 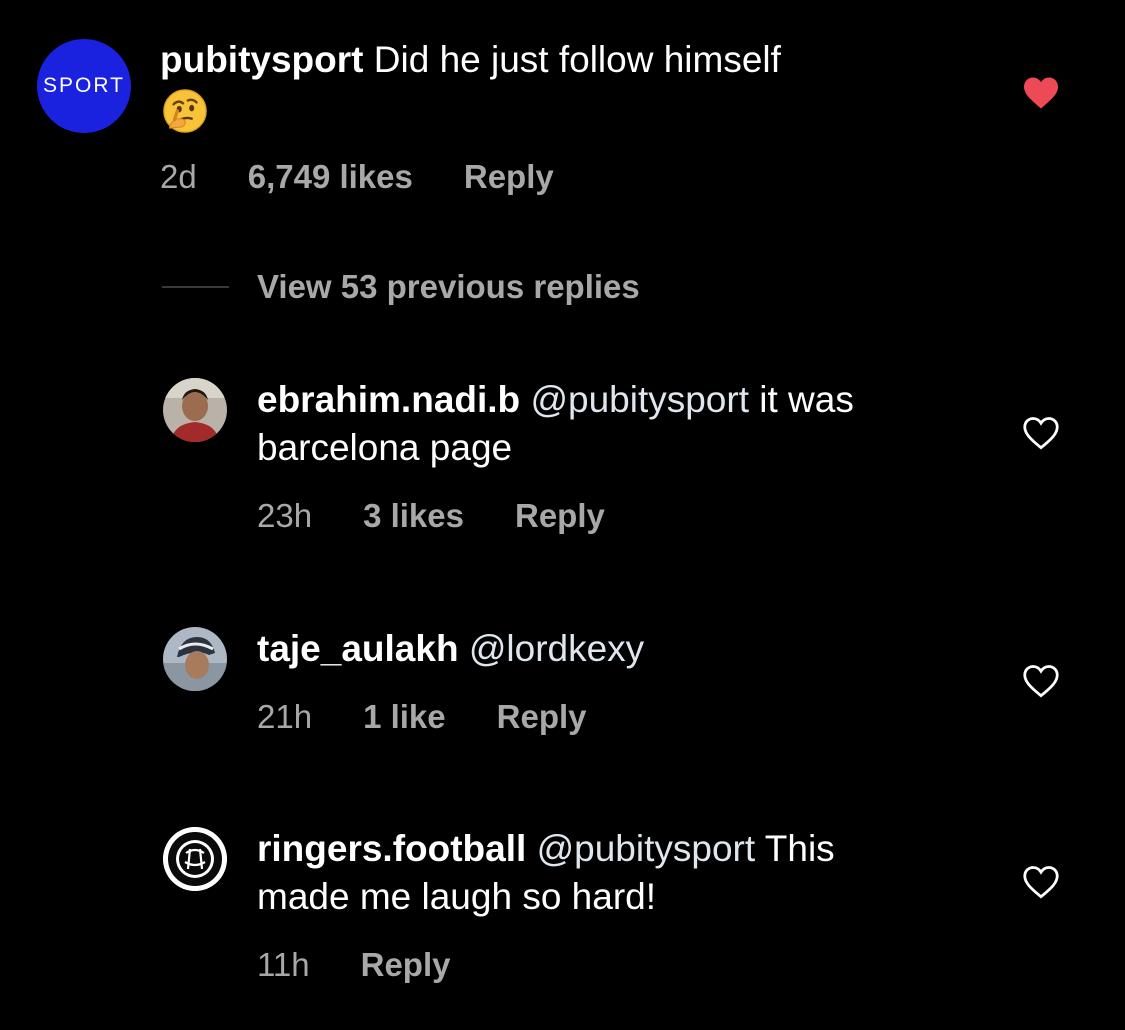 I want to click on reply-body-2: taje_aulakh @lordkexy, so click(x=627, y=649).